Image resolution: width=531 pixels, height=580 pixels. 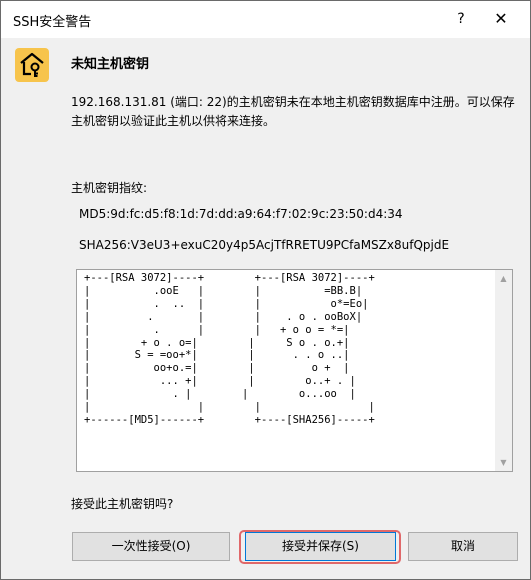 What do you see at coordinates (32, 65) in the screenshot?
I see `key-house-icon` at bounding box center [32, 65].